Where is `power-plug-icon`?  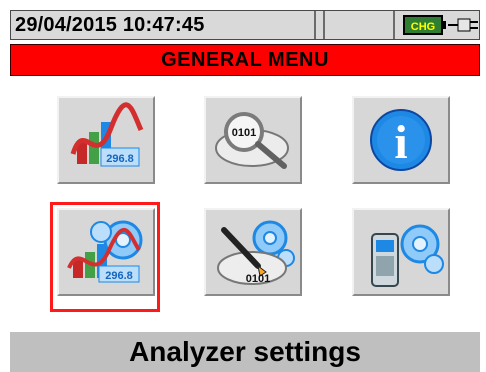
power-plug-icon is located at coordinates (463, 25).